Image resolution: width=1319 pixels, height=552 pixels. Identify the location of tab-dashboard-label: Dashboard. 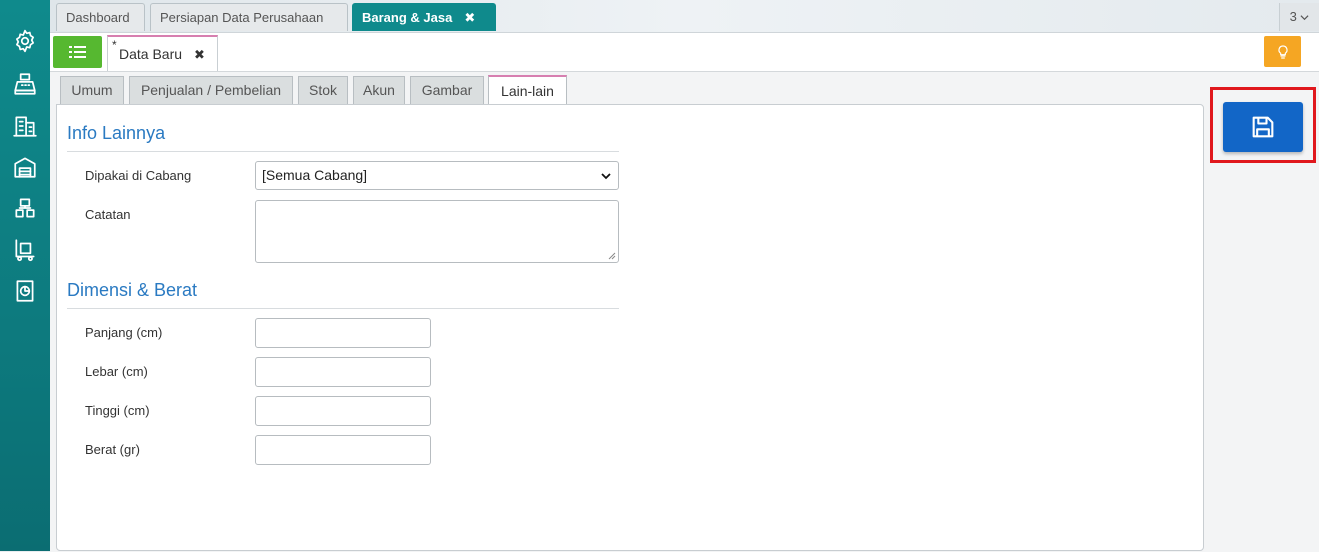
(98, 17).